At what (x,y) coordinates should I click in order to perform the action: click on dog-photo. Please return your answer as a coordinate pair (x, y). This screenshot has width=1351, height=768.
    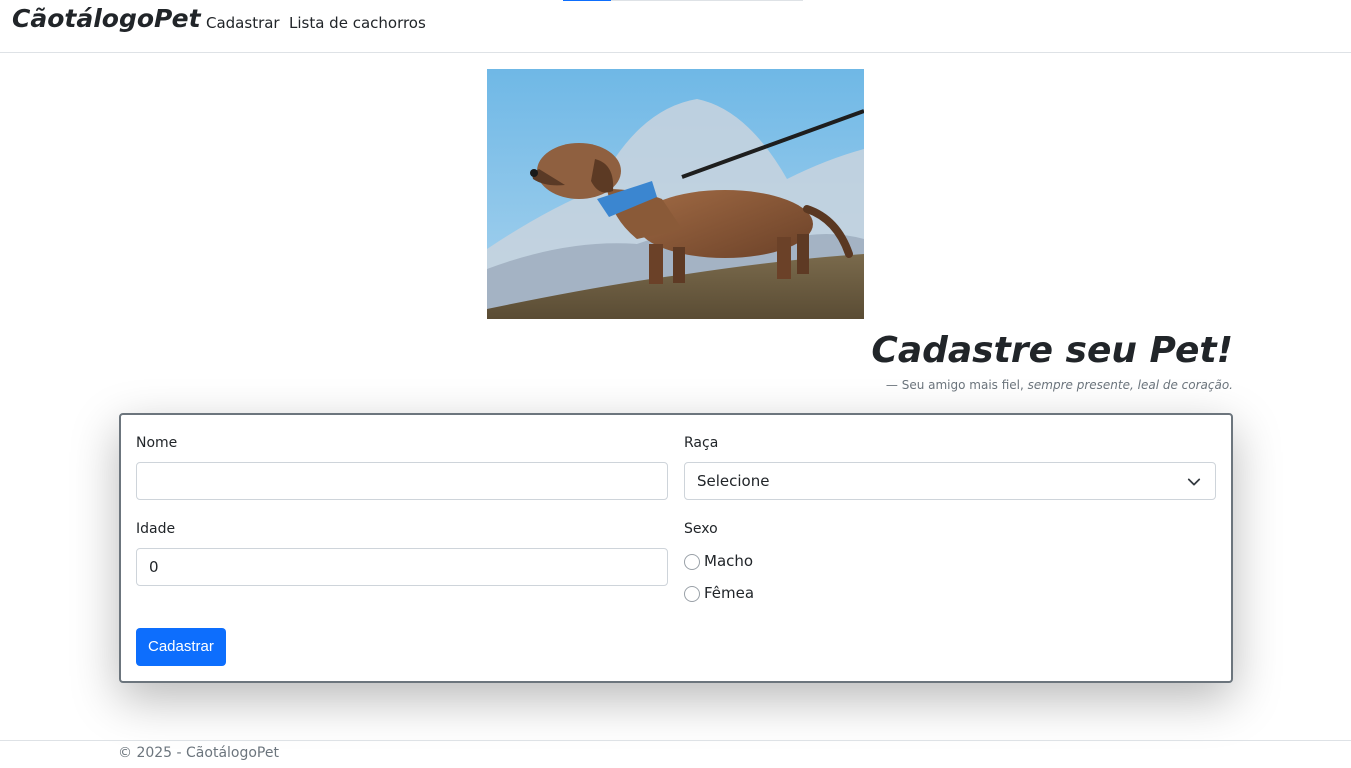
    Looking at the image, I should click on (675, 194).